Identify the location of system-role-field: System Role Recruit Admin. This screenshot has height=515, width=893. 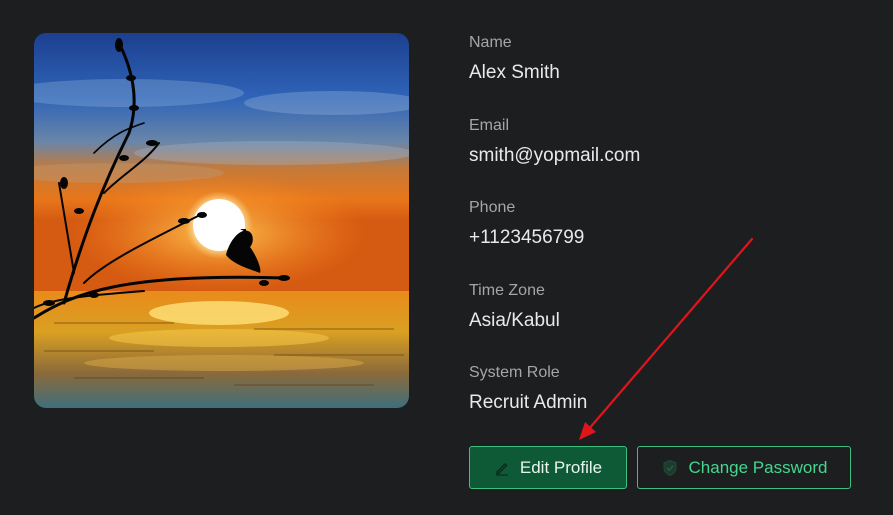
(528, 389).